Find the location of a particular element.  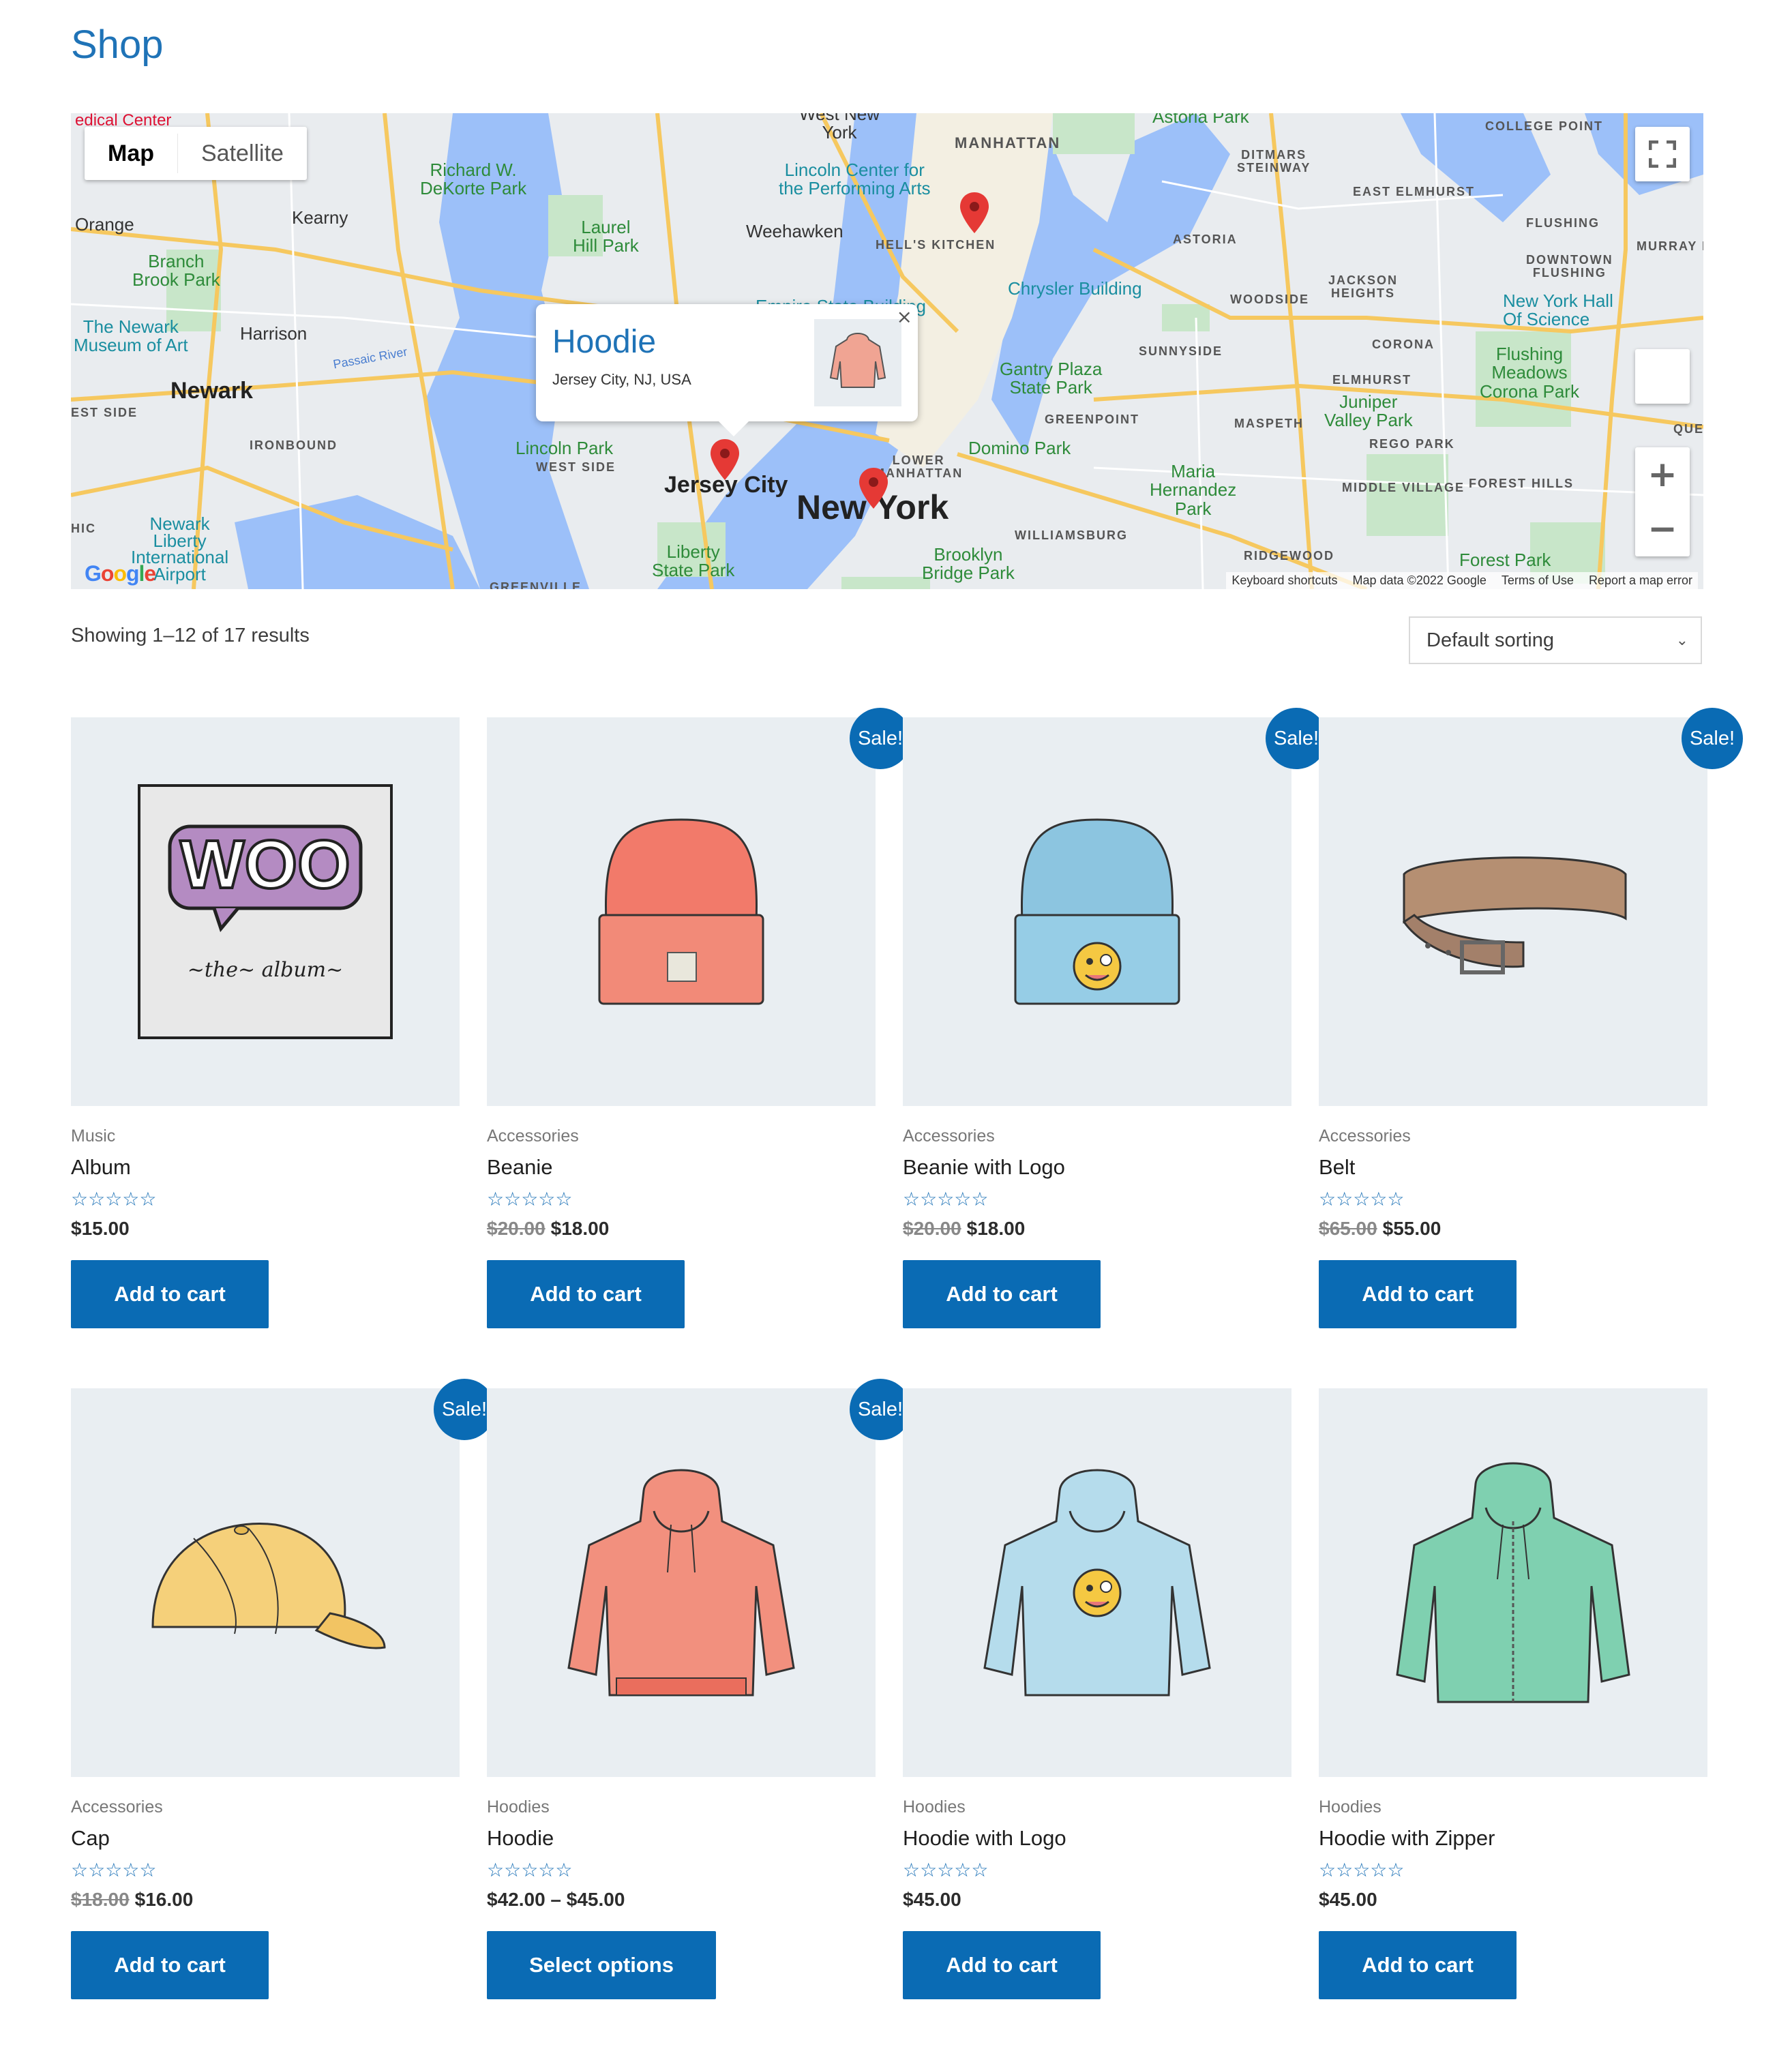

map-label-maria-hernandez: Maria Hernandez Park is located at coordinates (1193, 490).